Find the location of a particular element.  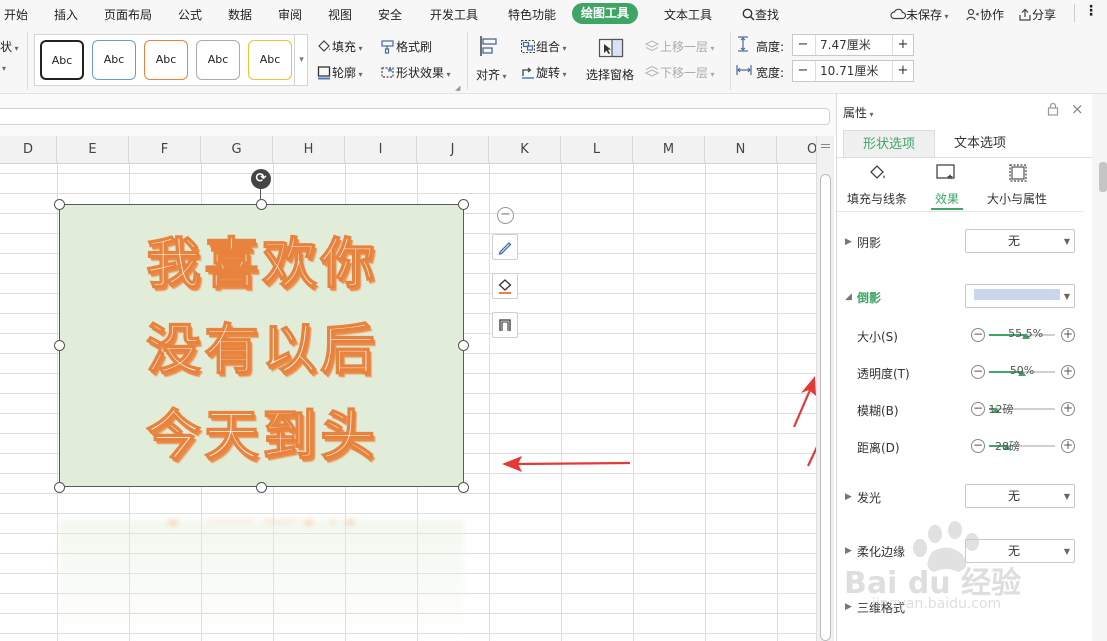

blur-increase-button: + is located at coordinates (1068, 409).